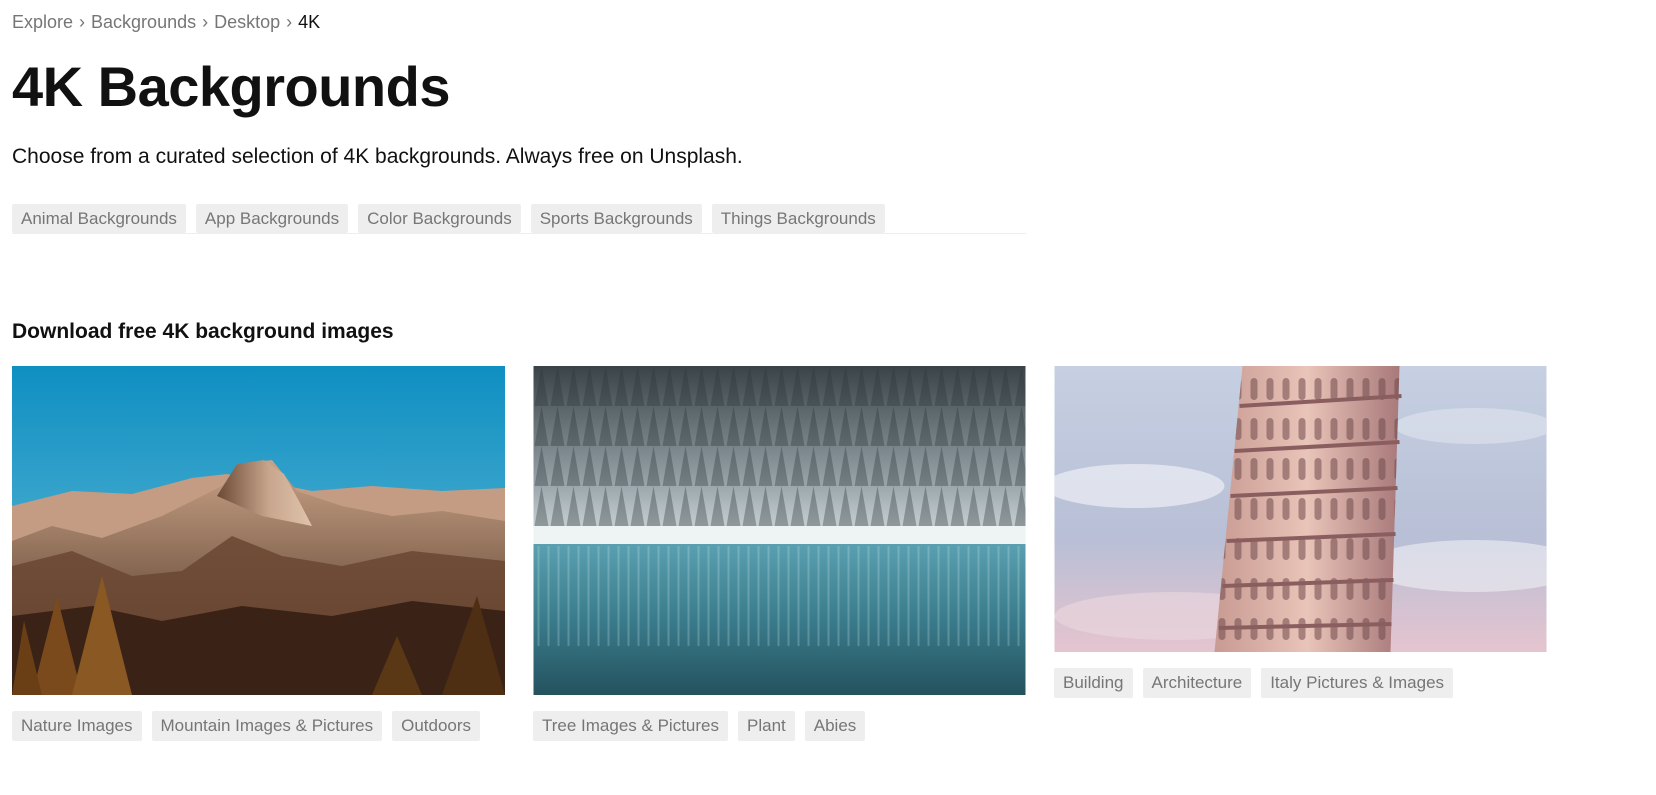  I want to click on category-chip-animal: Animal Backgrounds, so click(99, 218).